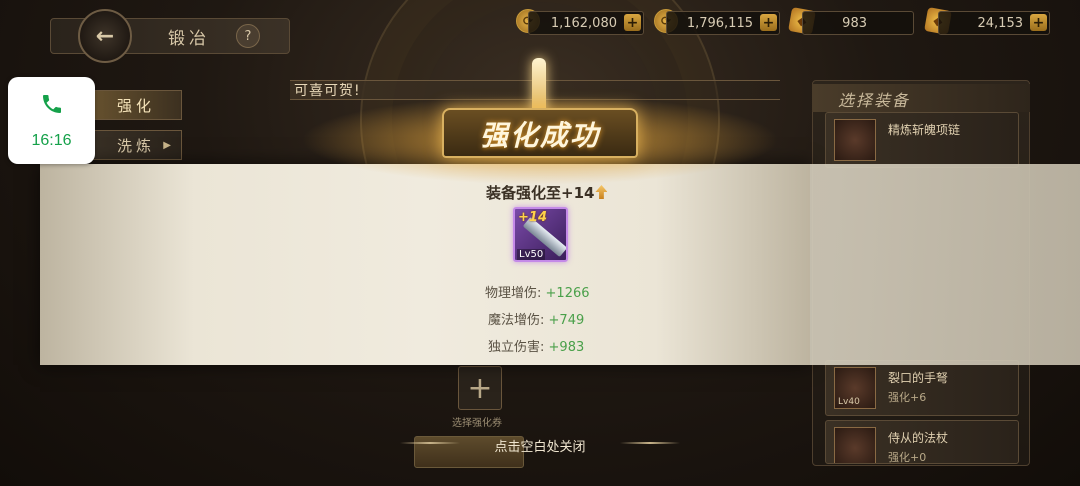 This screenshot has width=1080, height=486. I want to click on stat-row: 魔法增伤: +749, so click(536, 318).